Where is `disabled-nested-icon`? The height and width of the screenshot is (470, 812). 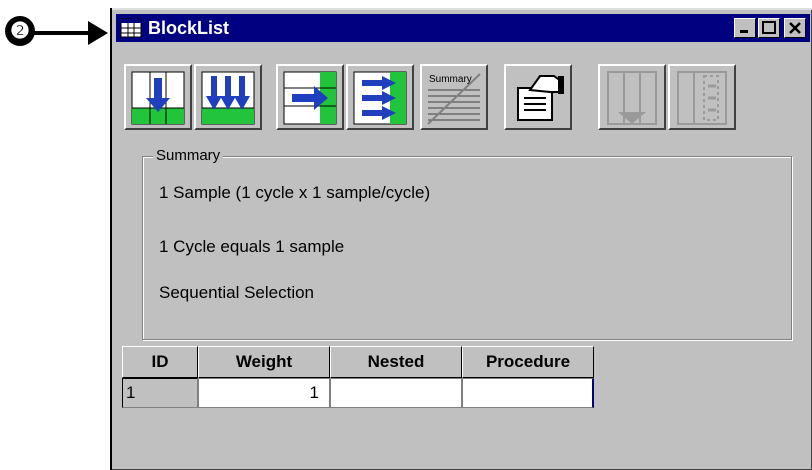
disabled-nested-icon is located at coordinates (702, 98).